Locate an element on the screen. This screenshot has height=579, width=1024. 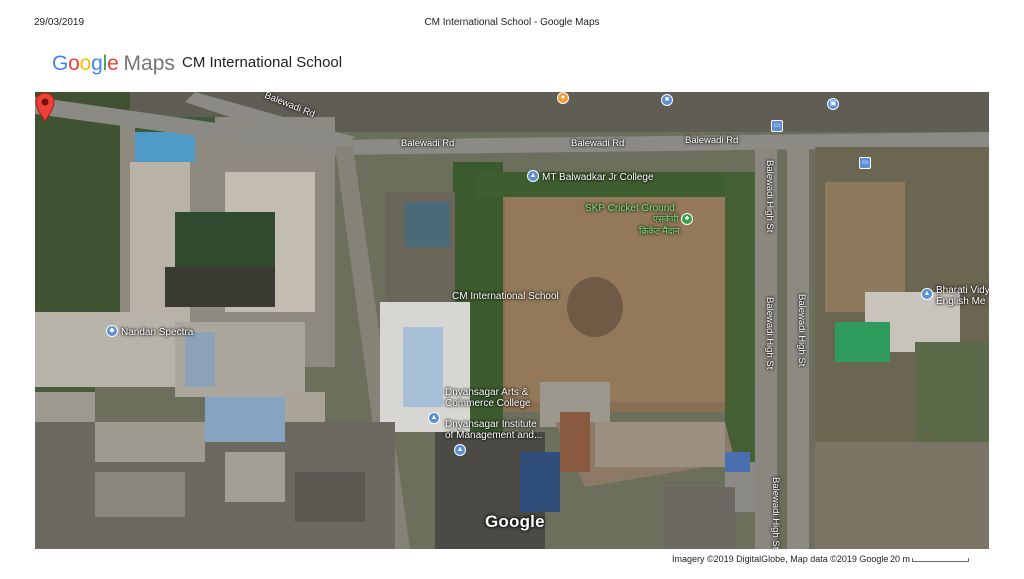
poi-bharati-vidyapeeth-line2: English Me is located at coordinates (961, 301).